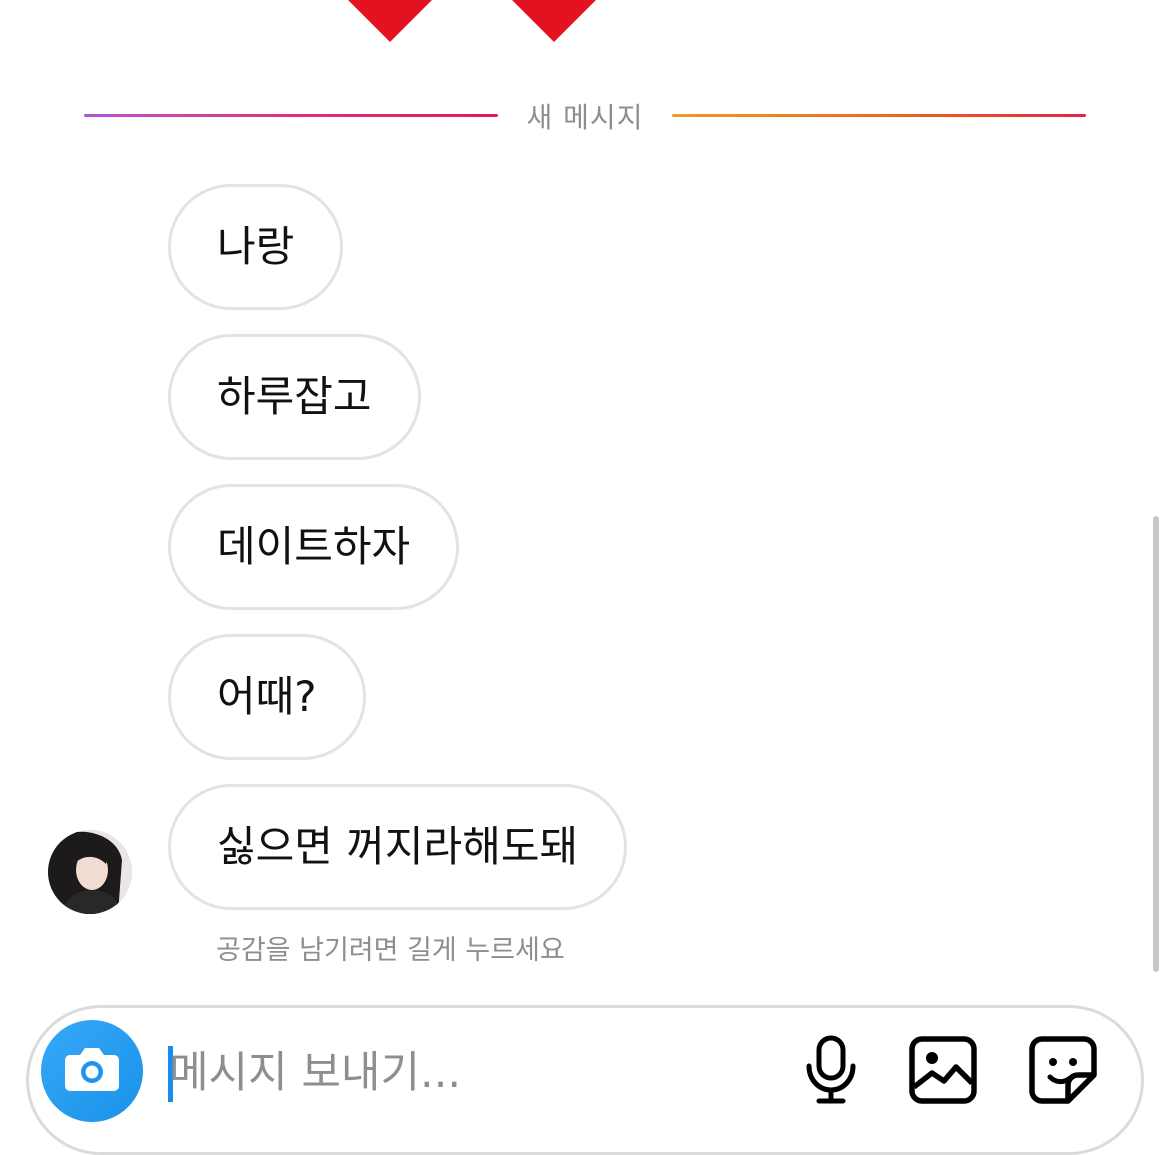 This screenshot has height=1155, width=1170. Describe the element at coordinates (390, 950) in the screenshot. I see `reaction-hint: 공감을 남기려면 길게 누르세요` at that location.